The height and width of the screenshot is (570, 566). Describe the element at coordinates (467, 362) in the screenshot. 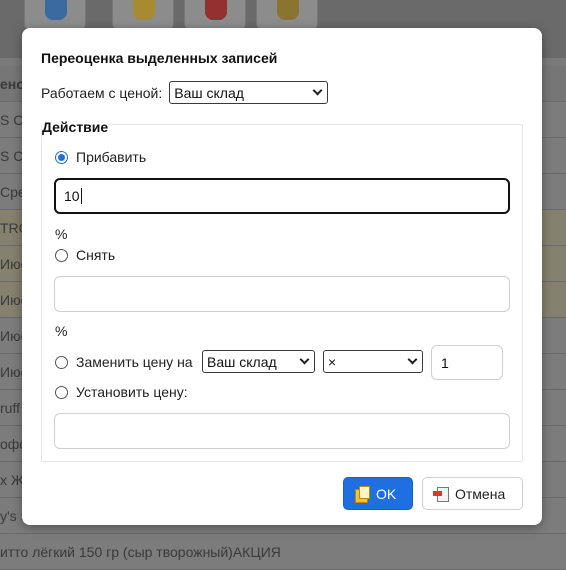

I see `replace-factor-input: 1` at that location.